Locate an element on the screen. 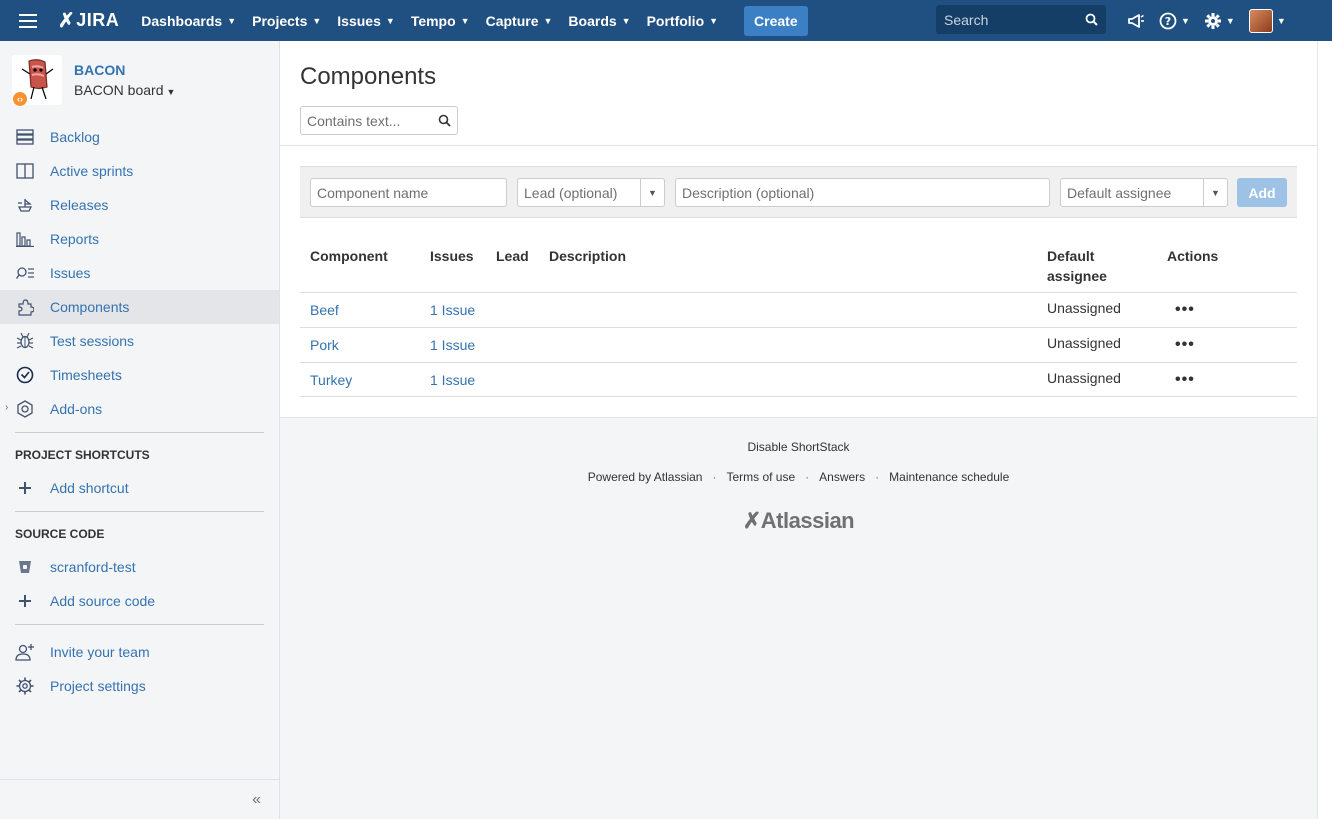  sidebar-item-issues: Issues is located at coordinates (139, 273).